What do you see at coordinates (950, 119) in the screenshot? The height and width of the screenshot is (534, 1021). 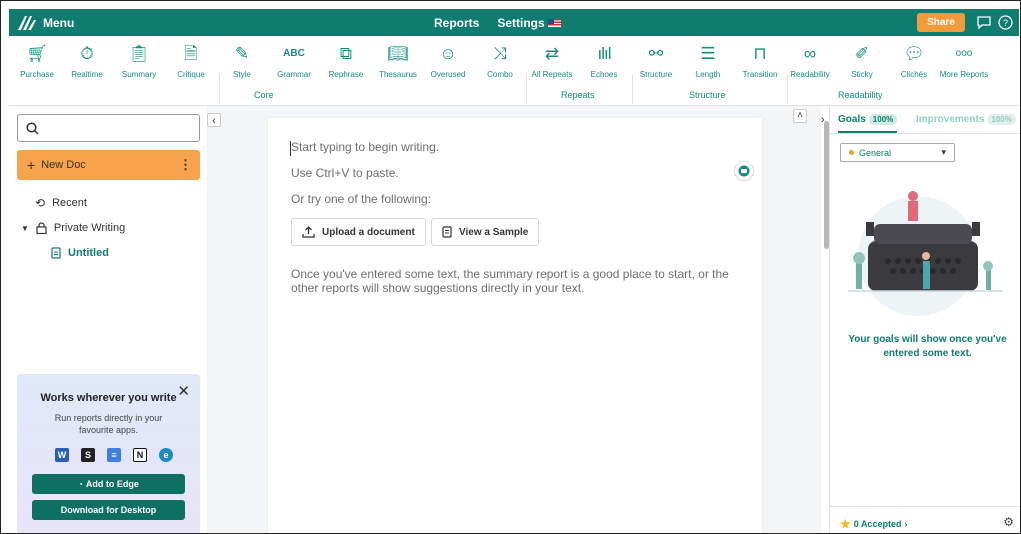 I see `improvements-label: Improvements` at bounding box center [950, 119].